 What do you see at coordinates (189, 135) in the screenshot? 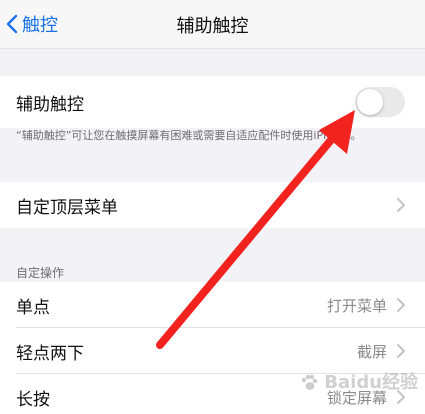
I see `assistive-touch-footnote: “辅助触控”可让您在触摸屏幕有困难或需要自适应配件时使用iPhone。` at bounding box center [189, 135].